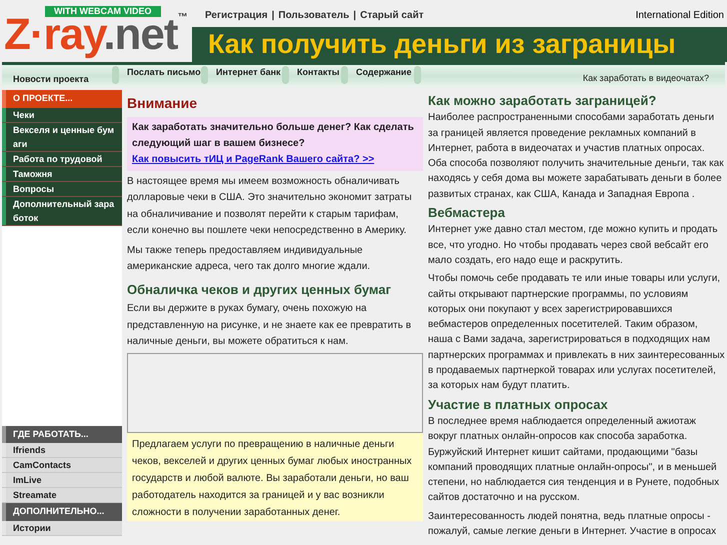 The image size is (727, 545). What do you see at coordinates (62, 137) in the screenshot?
I see `sidebar-link: Векселя и ценные бумаги` at bounding box center [62, 137].